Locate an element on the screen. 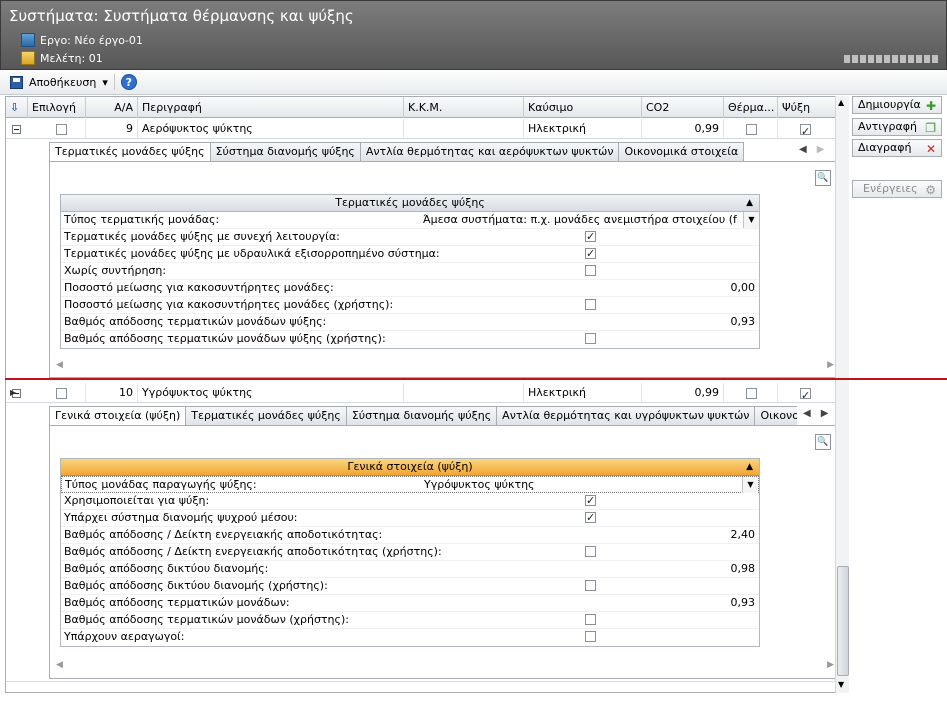  property-value: Υγρόψυκτος ψύκτης is located at coordinates (581, 485).